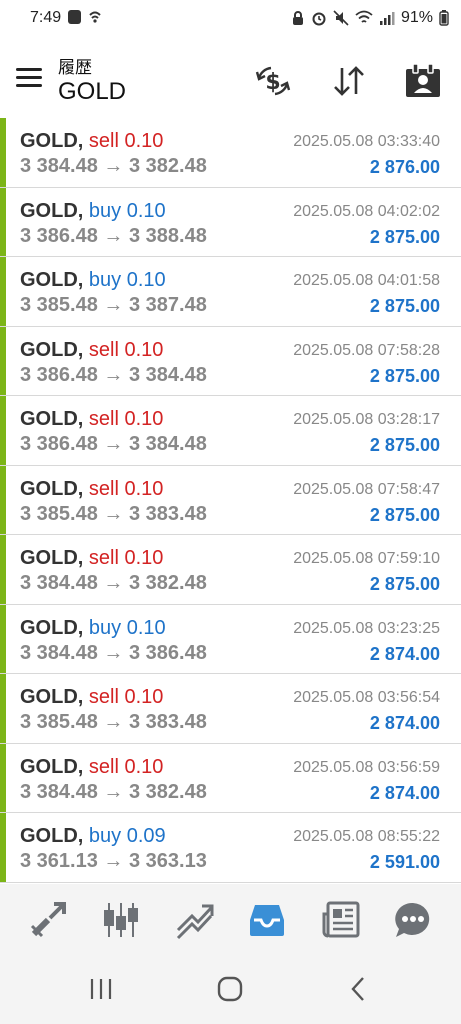 Image resolution: width=461 pixels, height=1024 pixels. I want to click on home-button, so click(230, 989).